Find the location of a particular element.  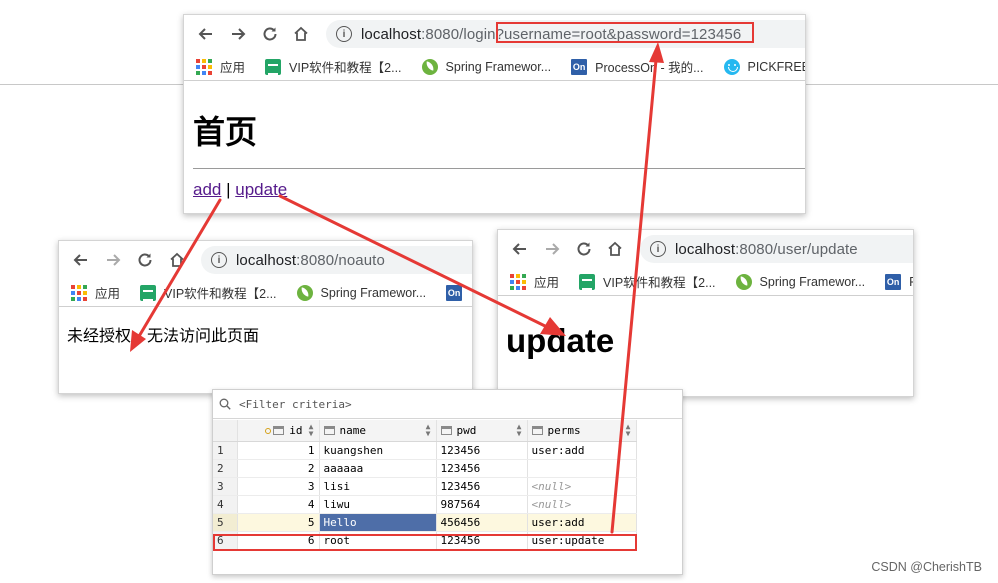

browser-toolbar: i localhost:8080/user/update is located at coordinates (705, 249).